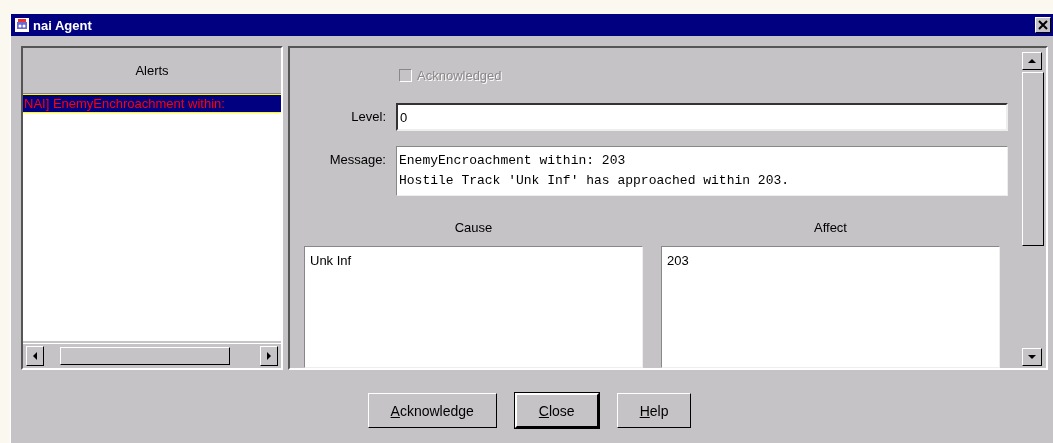 The image size is (1053, 443). I want to click on close-icon, so click(1043, 25).